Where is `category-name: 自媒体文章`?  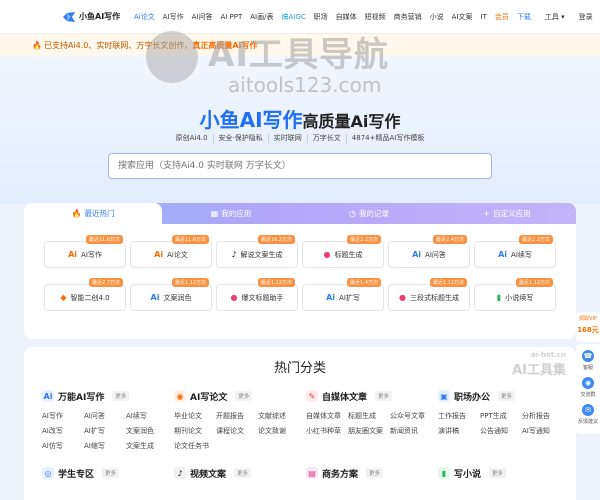
category-name: 自媒体文章 is located at coordinates (344, 396).